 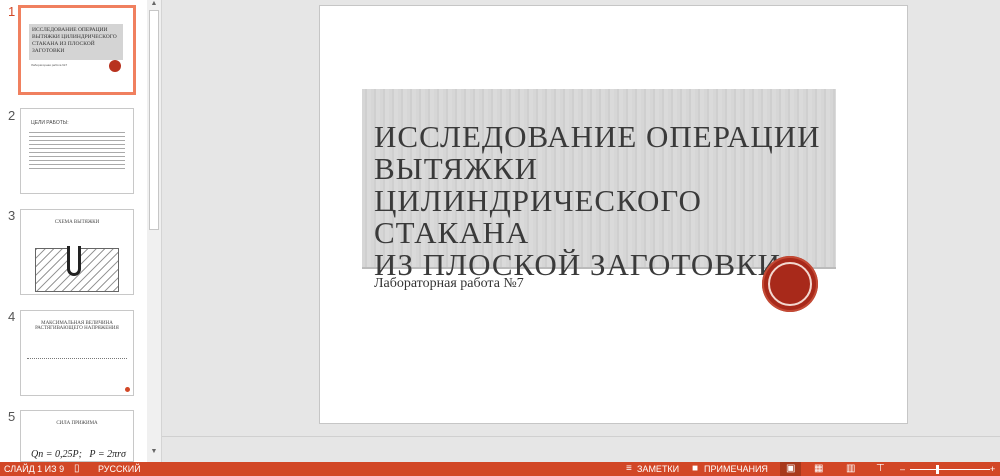 What do you see at coordinates (629, 468) in the screenshot?
I see `notes-icon: ≡` at bounding box center [629, 468].